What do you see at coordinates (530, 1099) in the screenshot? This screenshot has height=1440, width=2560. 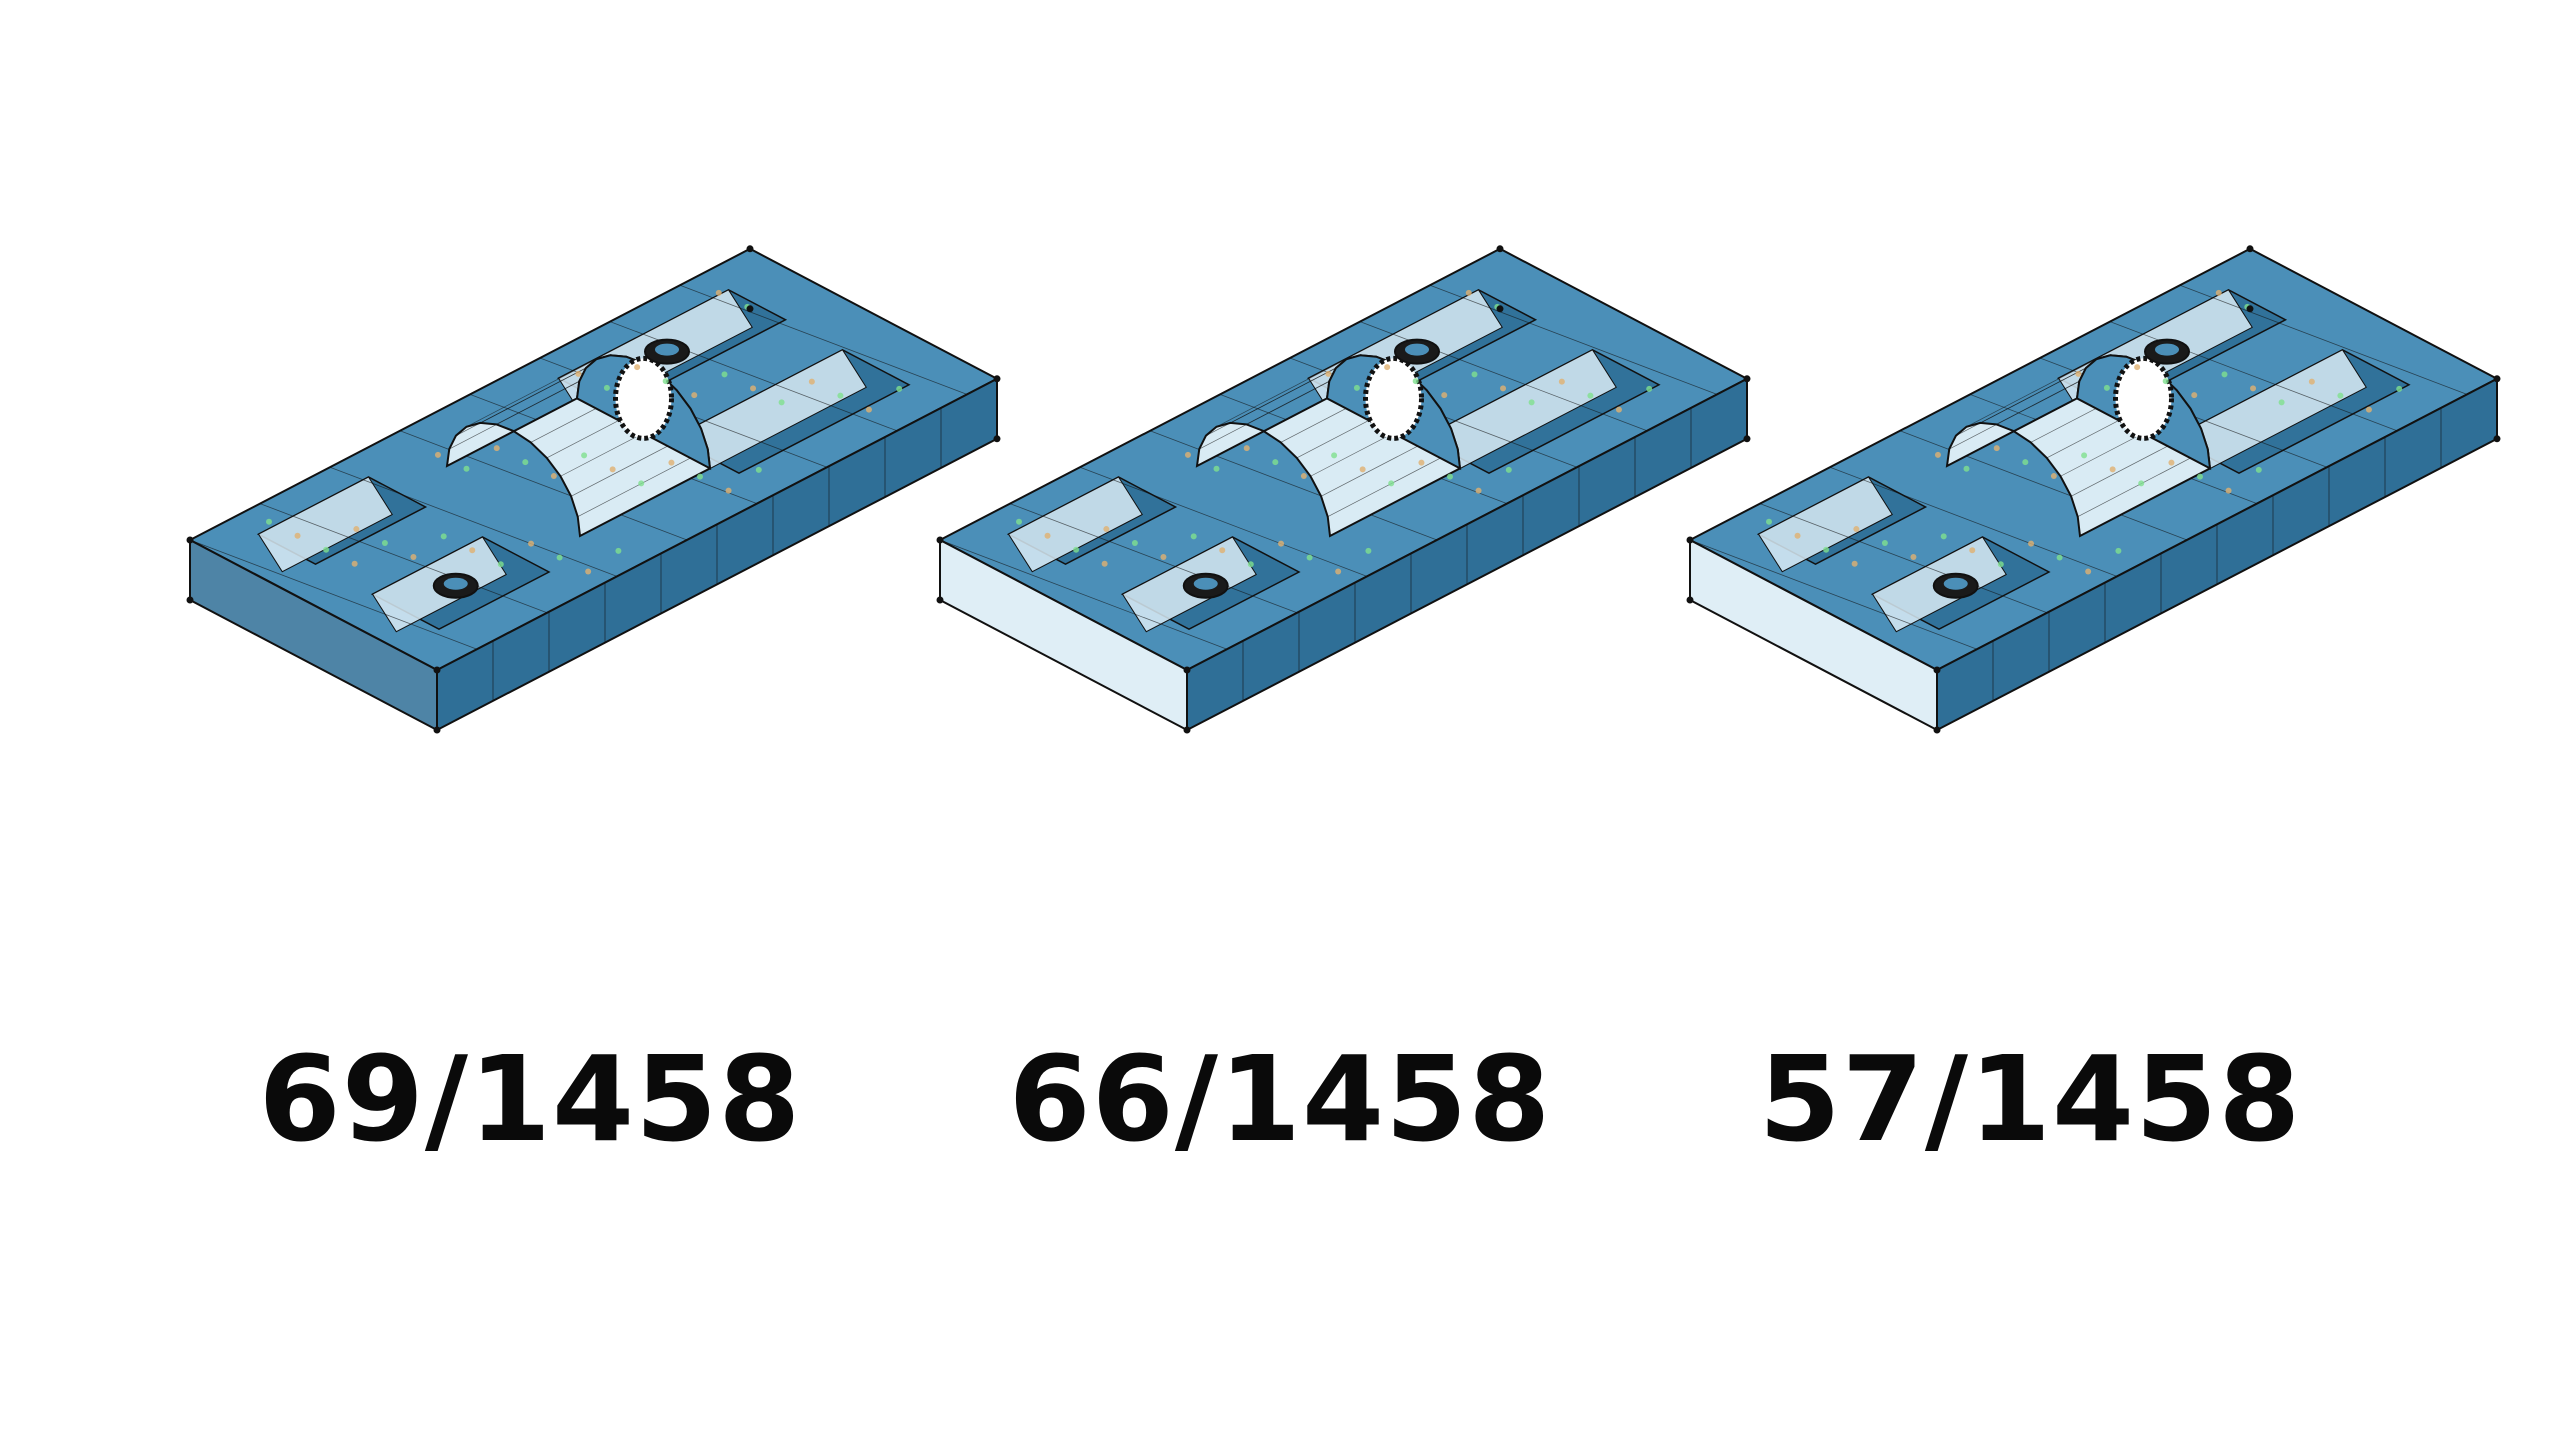 I see `score-label: 69/1458` at bounding box center [530, 1099].